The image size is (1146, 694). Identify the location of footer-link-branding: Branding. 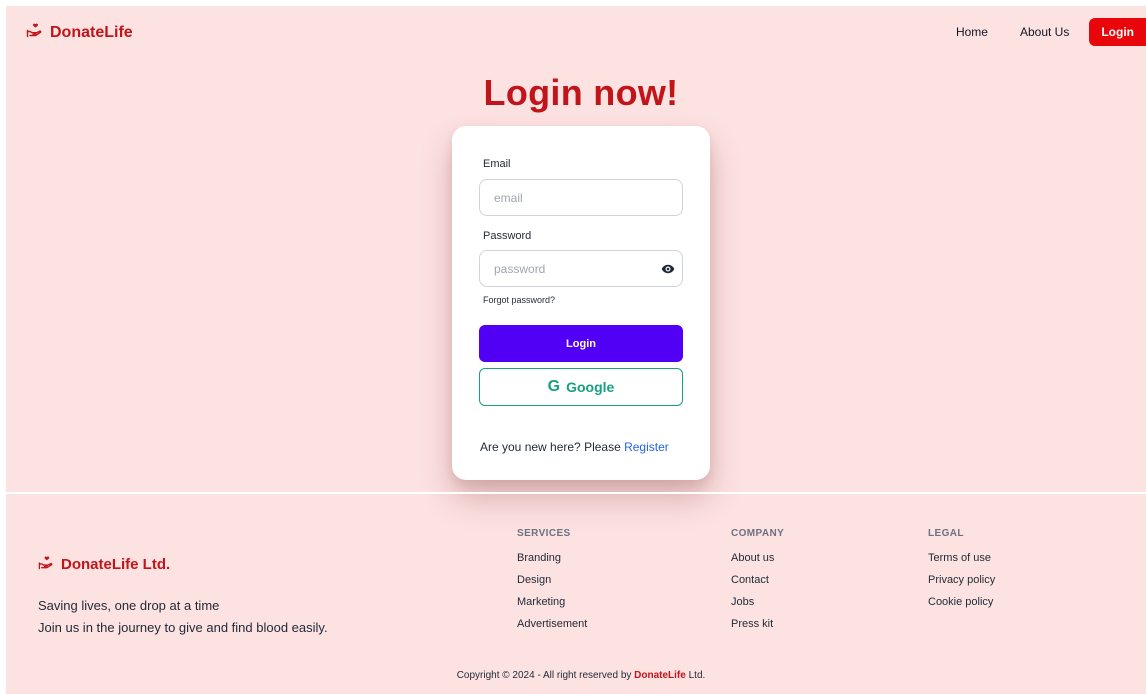
(552, 562).